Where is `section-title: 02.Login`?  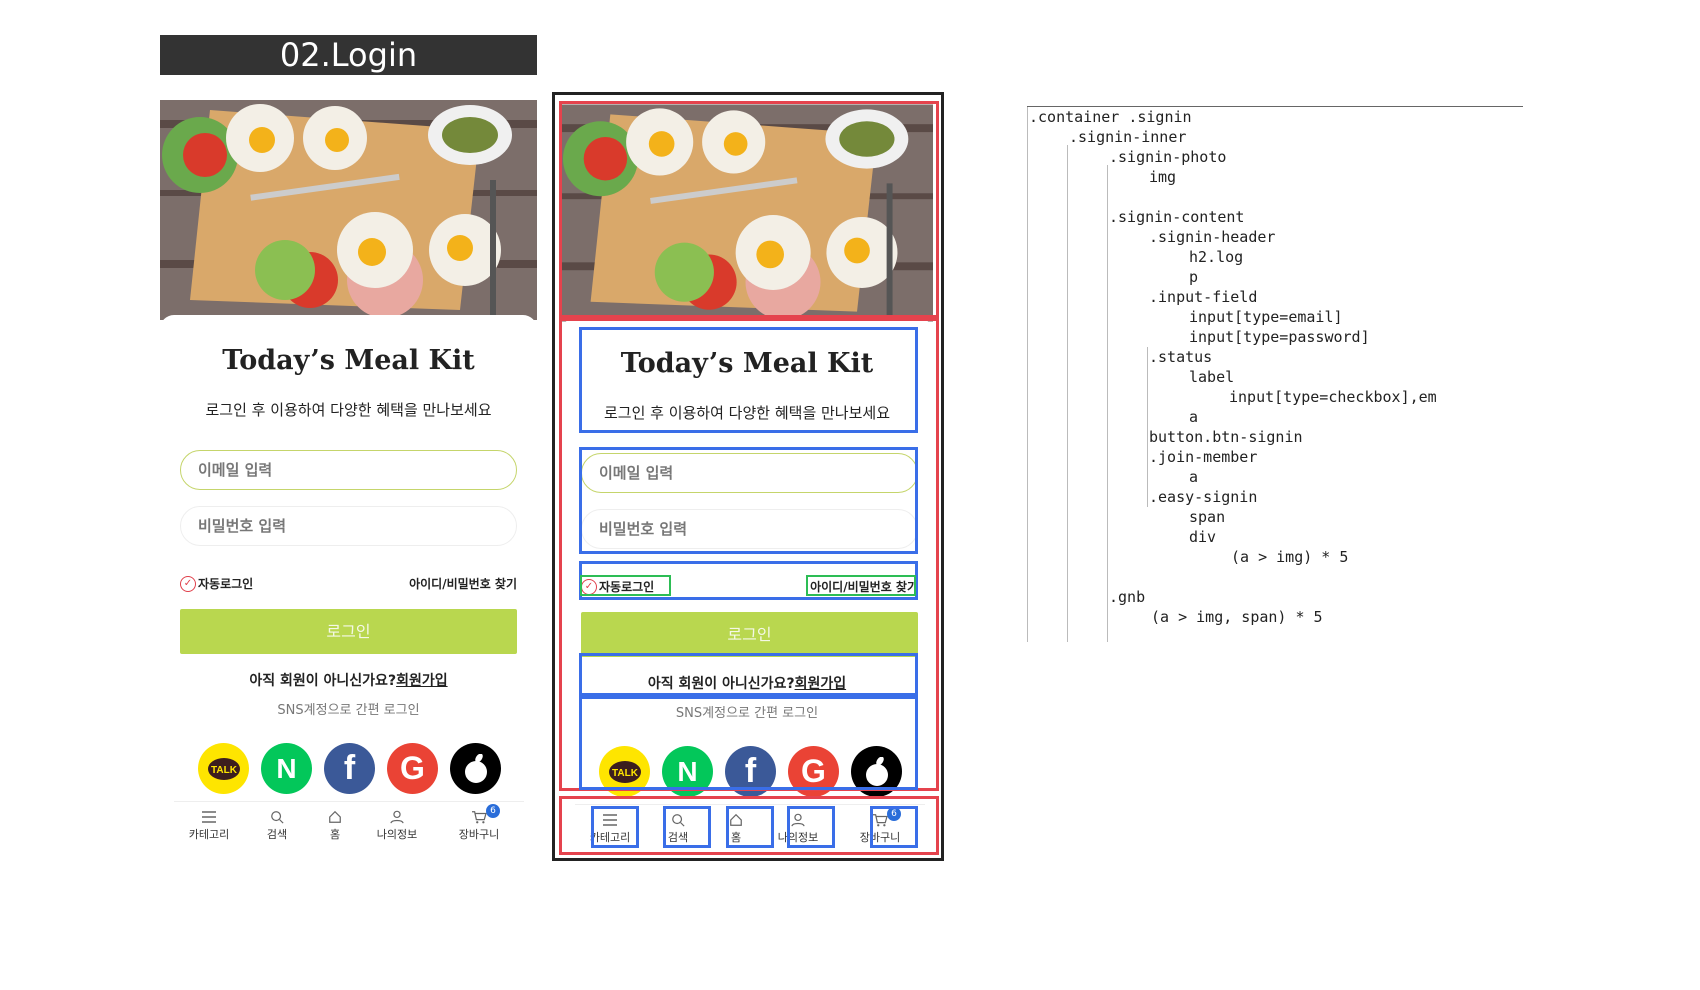
section-title: 02.Login is located at coordinates (348, 55).